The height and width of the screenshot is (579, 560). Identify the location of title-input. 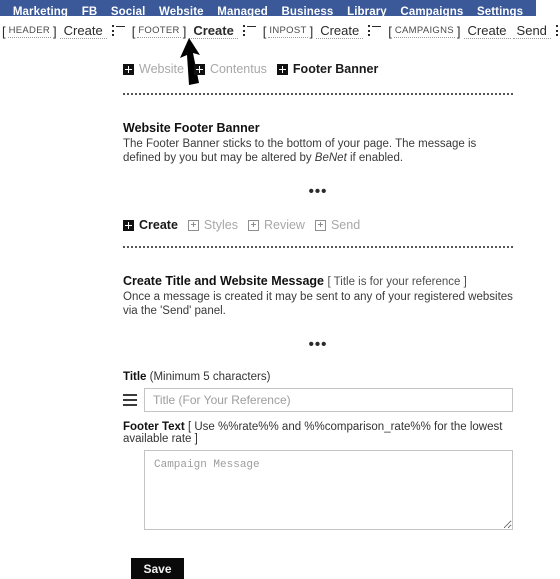
(328, 400).